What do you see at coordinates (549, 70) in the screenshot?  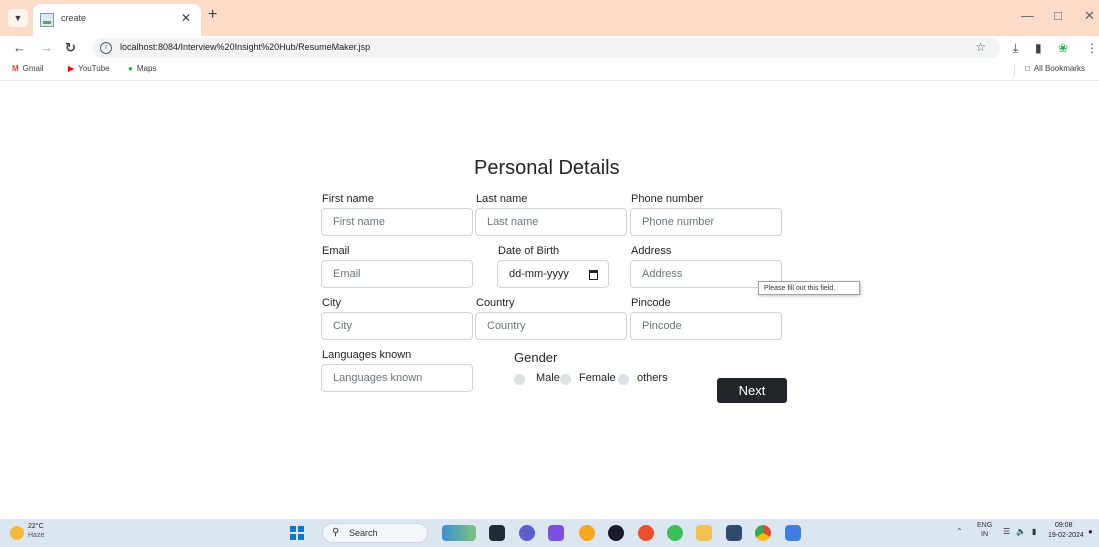 I see `bookmarks-bar: M Gmail ▶ YouTube ● Maps □ All Bookmarks` at bounding box center [549, 70].